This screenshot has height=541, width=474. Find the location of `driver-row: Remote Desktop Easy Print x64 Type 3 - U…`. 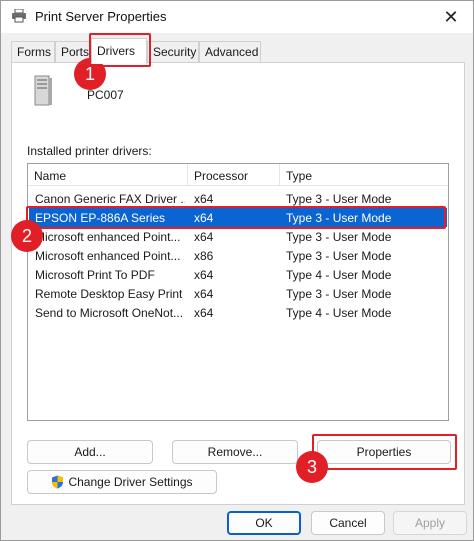

driver-row: Remote Desktop Easy Print x64 Type 3 - U… is located at coordinates (238, 293).